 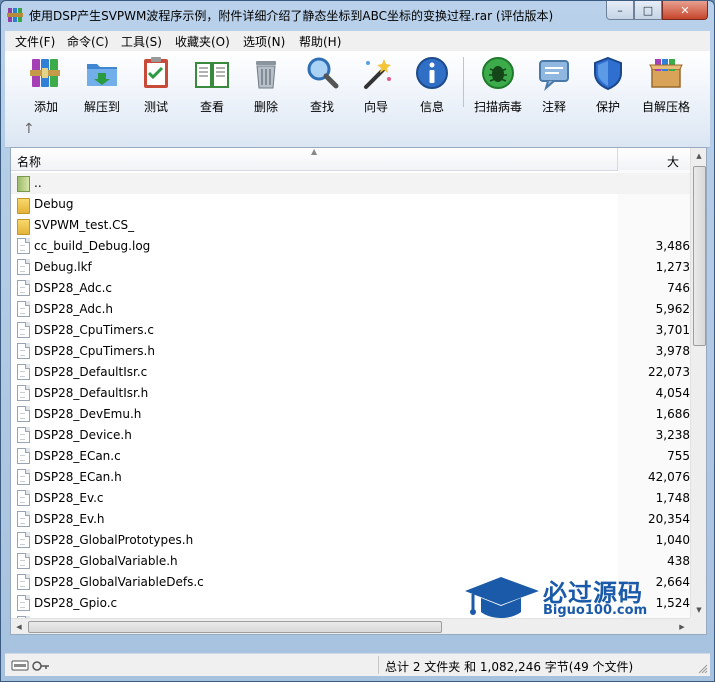 I want to click on graduation-cap-icon, so click(x=502, y=597).